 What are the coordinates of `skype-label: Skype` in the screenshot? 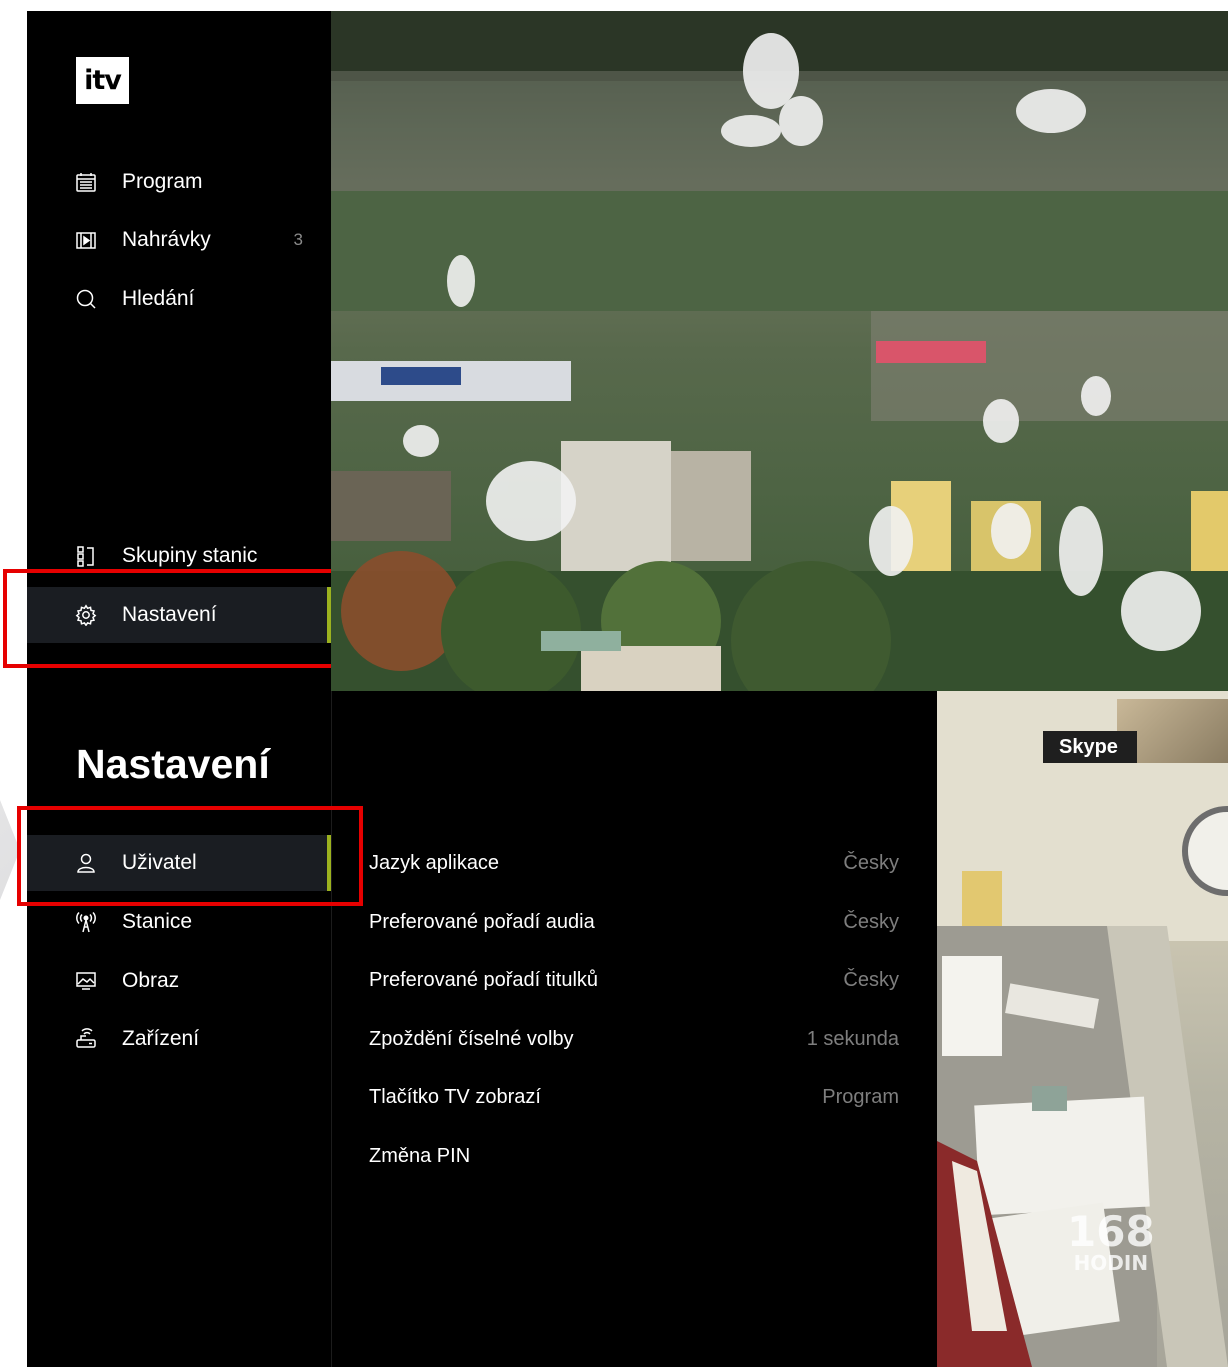 It's located at (1090, 747).